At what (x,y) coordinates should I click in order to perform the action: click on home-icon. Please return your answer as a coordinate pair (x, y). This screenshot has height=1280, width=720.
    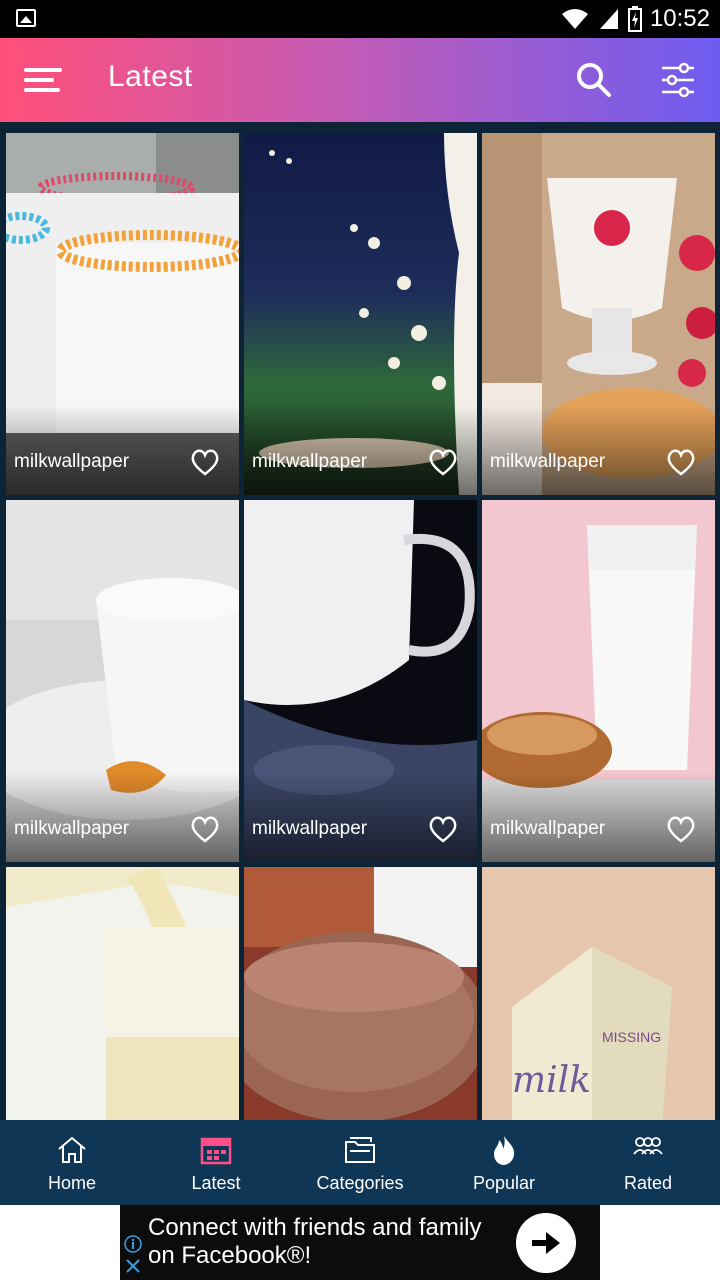
    Looking at the image, I should click on (72, 1149).